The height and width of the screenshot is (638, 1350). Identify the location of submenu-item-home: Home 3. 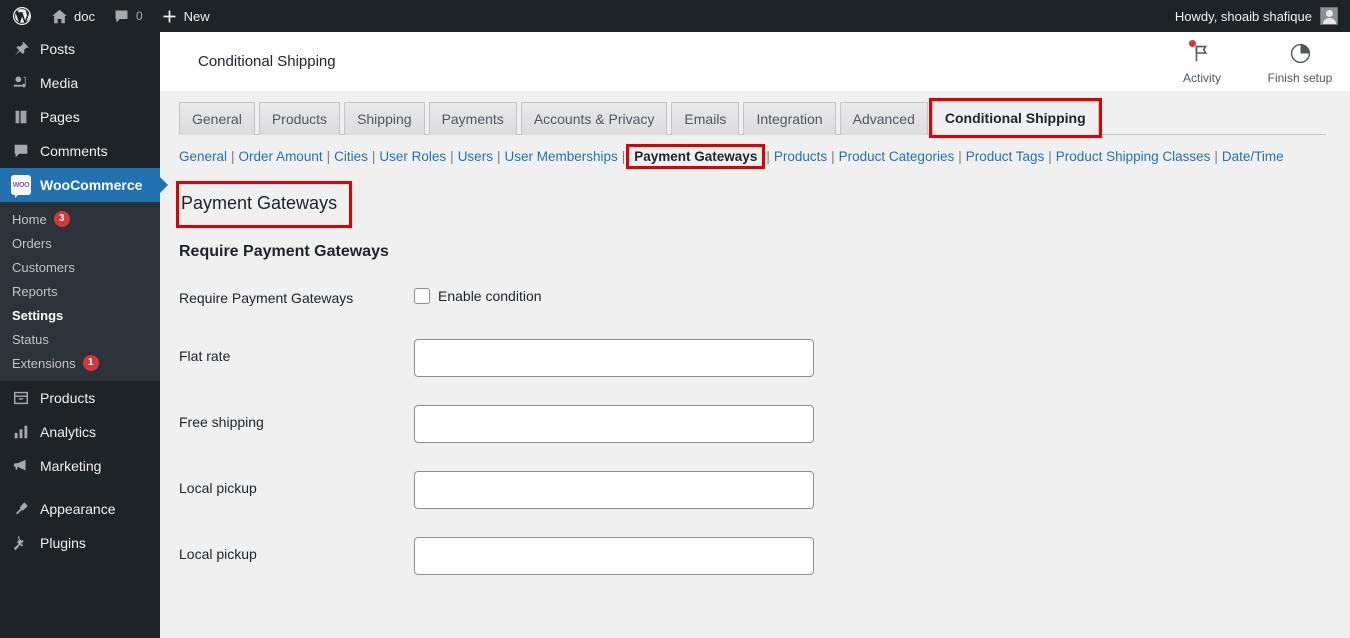
(80, 219).